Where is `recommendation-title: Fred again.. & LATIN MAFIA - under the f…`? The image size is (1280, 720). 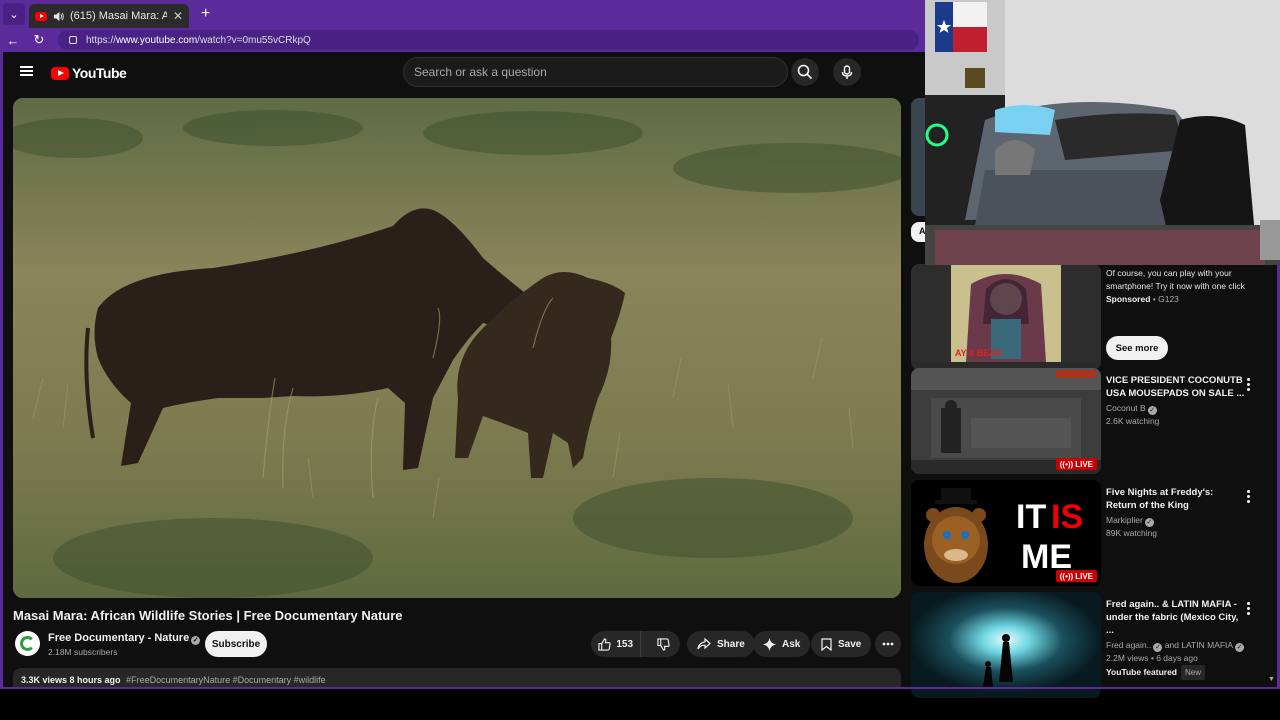
recommendation-title: Fred again.. & LATIN MAFIA - under the f… is located at coordinates (1176, 617).